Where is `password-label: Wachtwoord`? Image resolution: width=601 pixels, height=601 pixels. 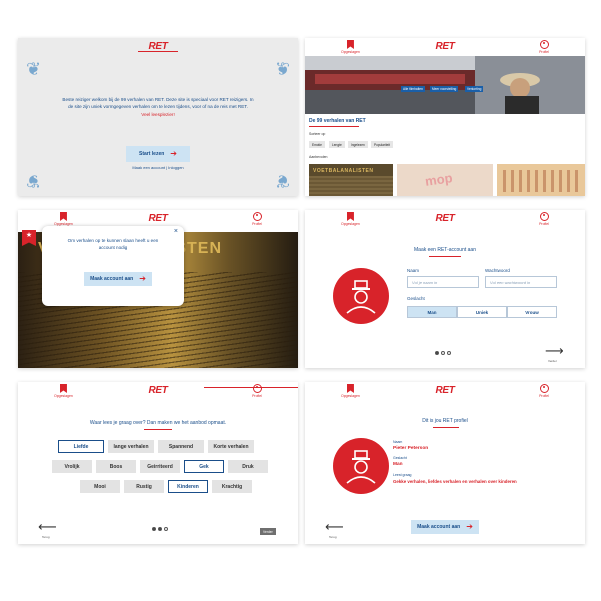
password-label: Wachtwoord is located at coordinates (497, 270).